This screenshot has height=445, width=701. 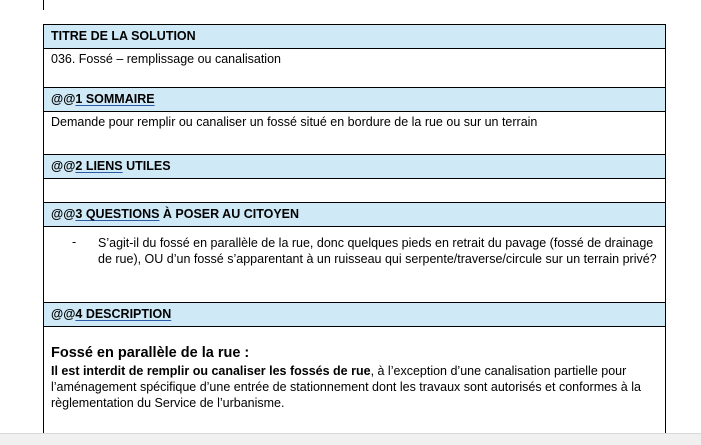 I want to click on section-suffix: UTILES, so click(x=146, y=166).